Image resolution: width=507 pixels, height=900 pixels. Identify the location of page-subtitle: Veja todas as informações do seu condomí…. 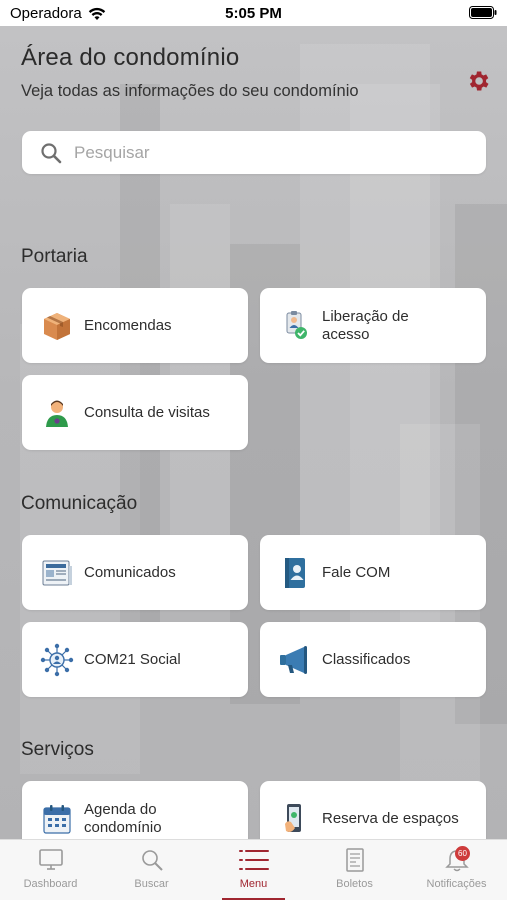
(190, 91).